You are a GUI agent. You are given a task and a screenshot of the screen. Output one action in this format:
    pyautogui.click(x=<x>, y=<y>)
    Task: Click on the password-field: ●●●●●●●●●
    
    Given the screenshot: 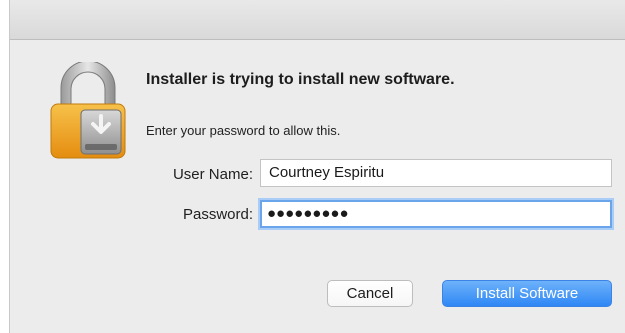 What is the action you would take?
    pyautogui.click(x=436, y=214)
    